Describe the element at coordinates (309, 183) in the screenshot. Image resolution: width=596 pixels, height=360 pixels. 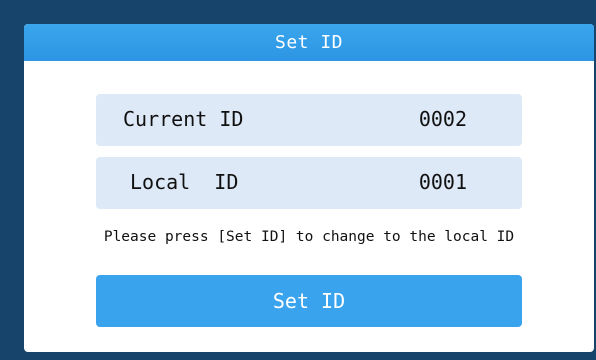
I see `local-id-row: Local ID 0001` at that location.